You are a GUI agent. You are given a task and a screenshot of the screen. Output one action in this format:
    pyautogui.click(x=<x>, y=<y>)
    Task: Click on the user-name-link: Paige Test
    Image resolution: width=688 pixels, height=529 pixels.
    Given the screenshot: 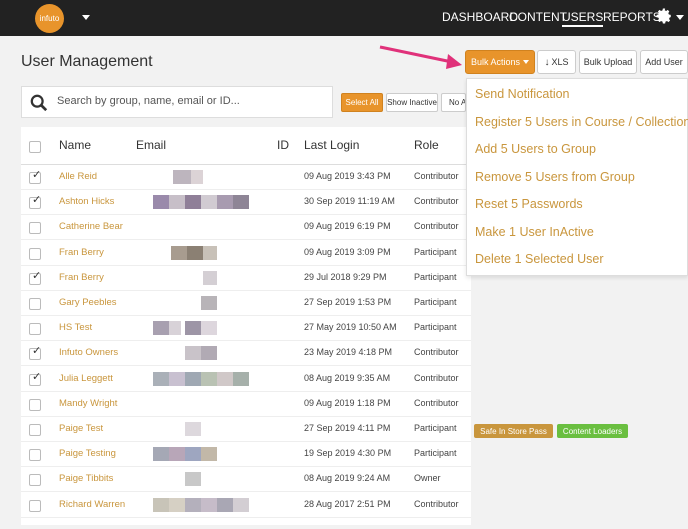 What is the action you would take?
    pyautogui.click(x=81, y=428)
    